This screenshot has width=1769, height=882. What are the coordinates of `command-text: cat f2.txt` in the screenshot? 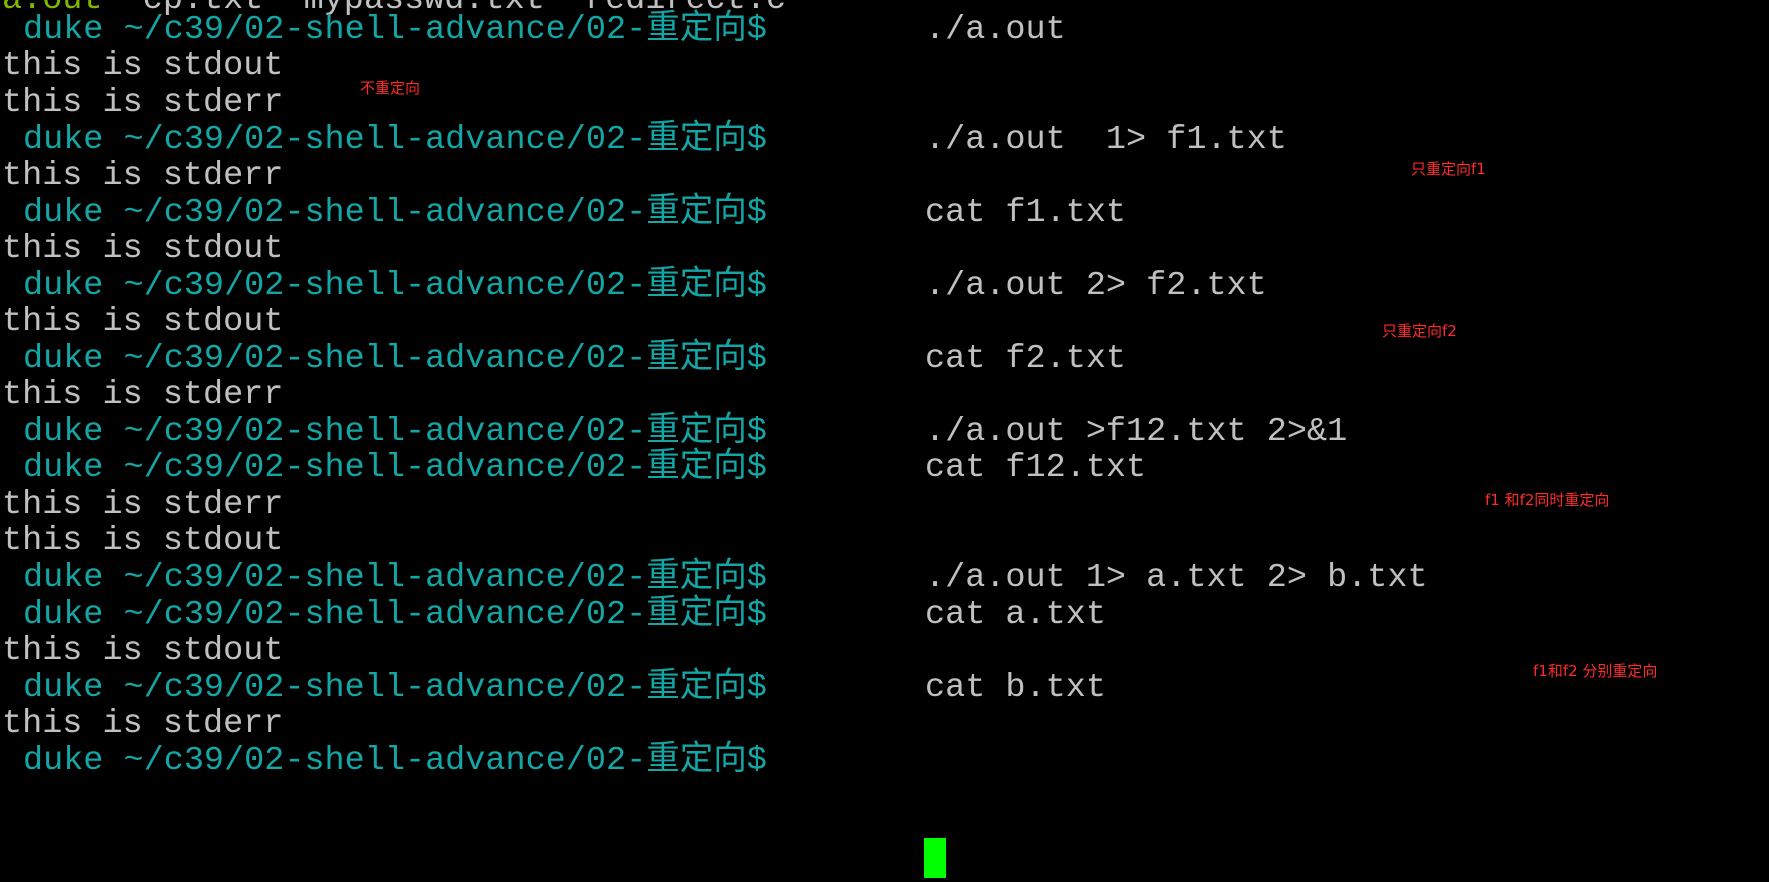 It's located at (1026, 359).